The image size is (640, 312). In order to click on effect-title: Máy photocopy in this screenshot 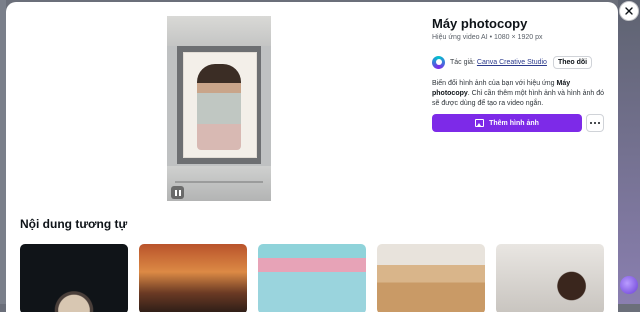, I will do `click(480, 23)`.